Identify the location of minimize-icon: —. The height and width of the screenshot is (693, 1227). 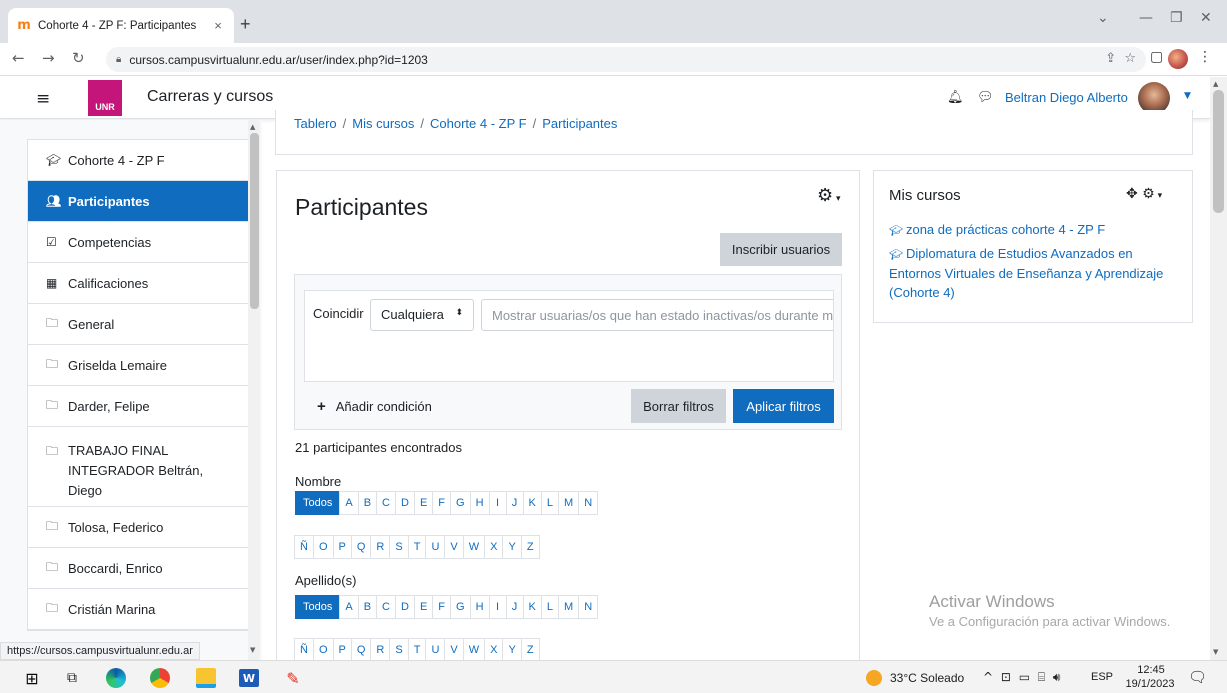
(1146, 18).